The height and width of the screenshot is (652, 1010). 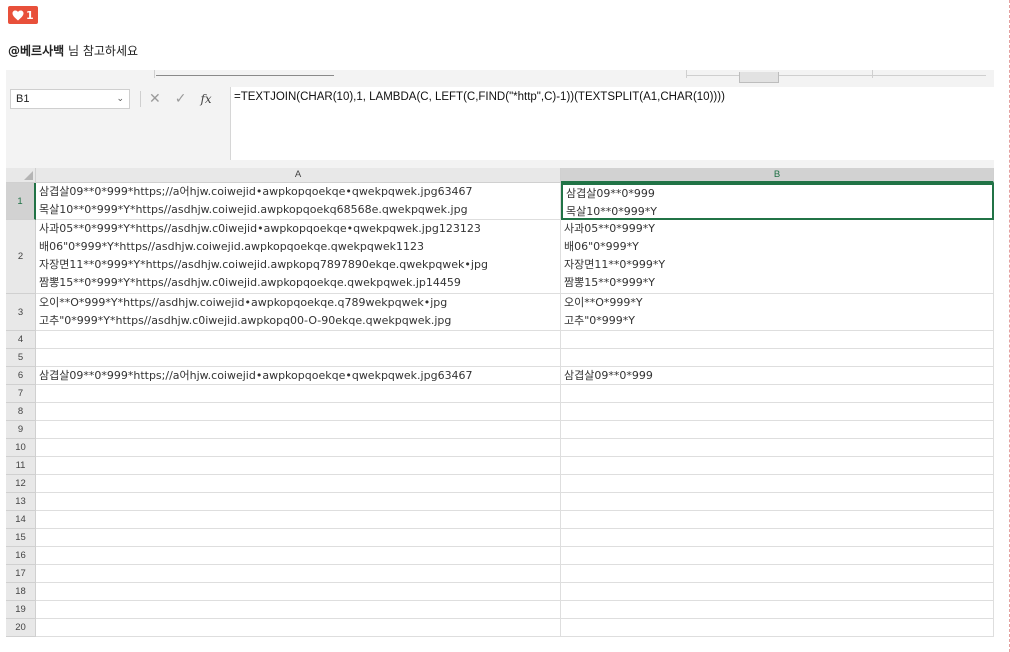 I want to click on row-header: 13, so click(x=21, y=502).